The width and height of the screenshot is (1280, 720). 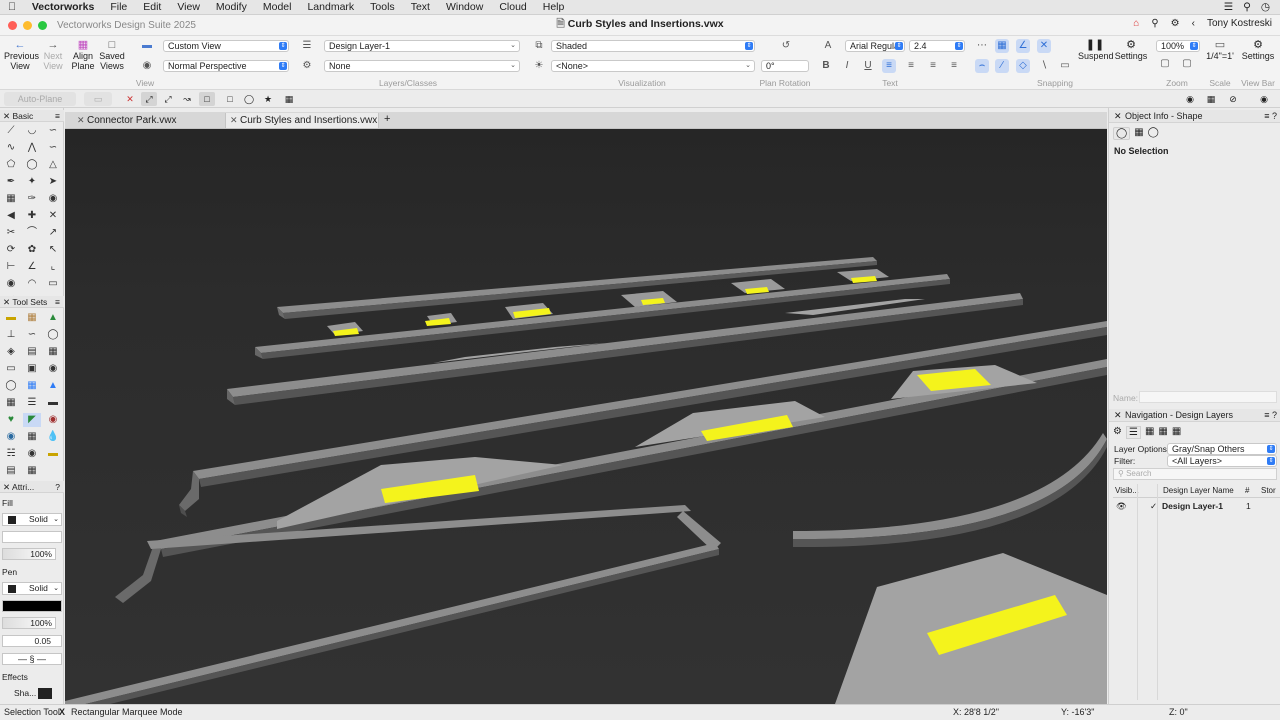 What do you see at coordinates (1175, 23) in the screenshot?
I see `gear-icon: ⚙` at bounding box center [1175, 23].